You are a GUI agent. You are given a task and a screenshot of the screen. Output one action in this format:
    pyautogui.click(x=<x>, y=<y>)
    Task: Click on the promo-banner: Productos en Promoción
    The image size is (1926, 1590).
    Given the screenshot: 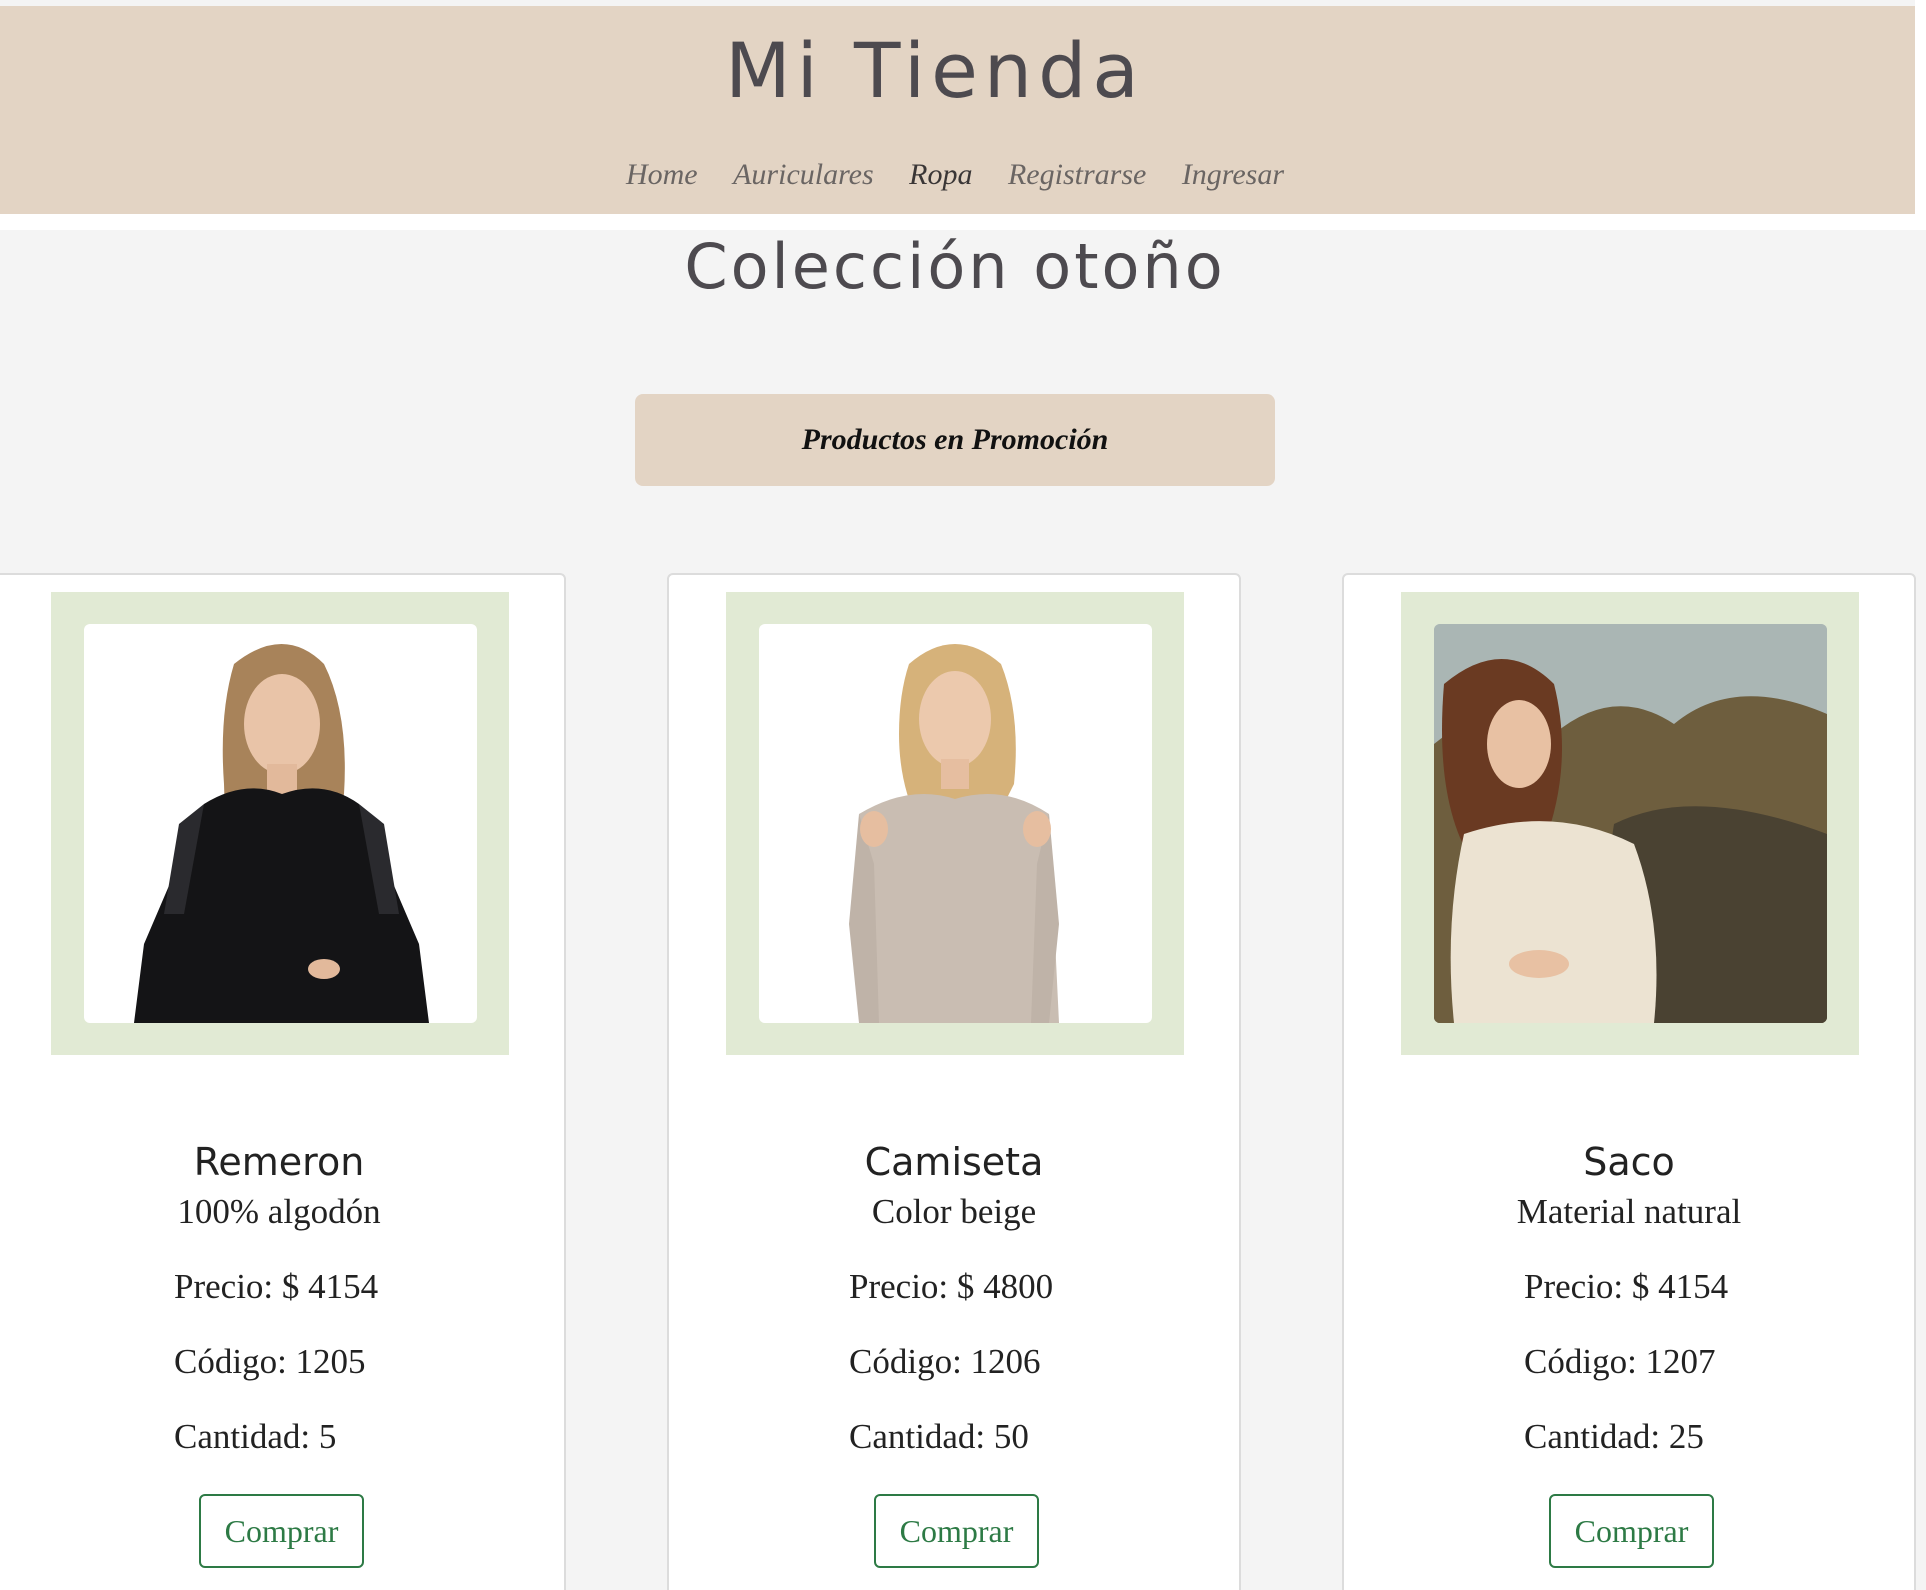 What is the action you would take?
    pyautogui.click(x=955, y=440)
    